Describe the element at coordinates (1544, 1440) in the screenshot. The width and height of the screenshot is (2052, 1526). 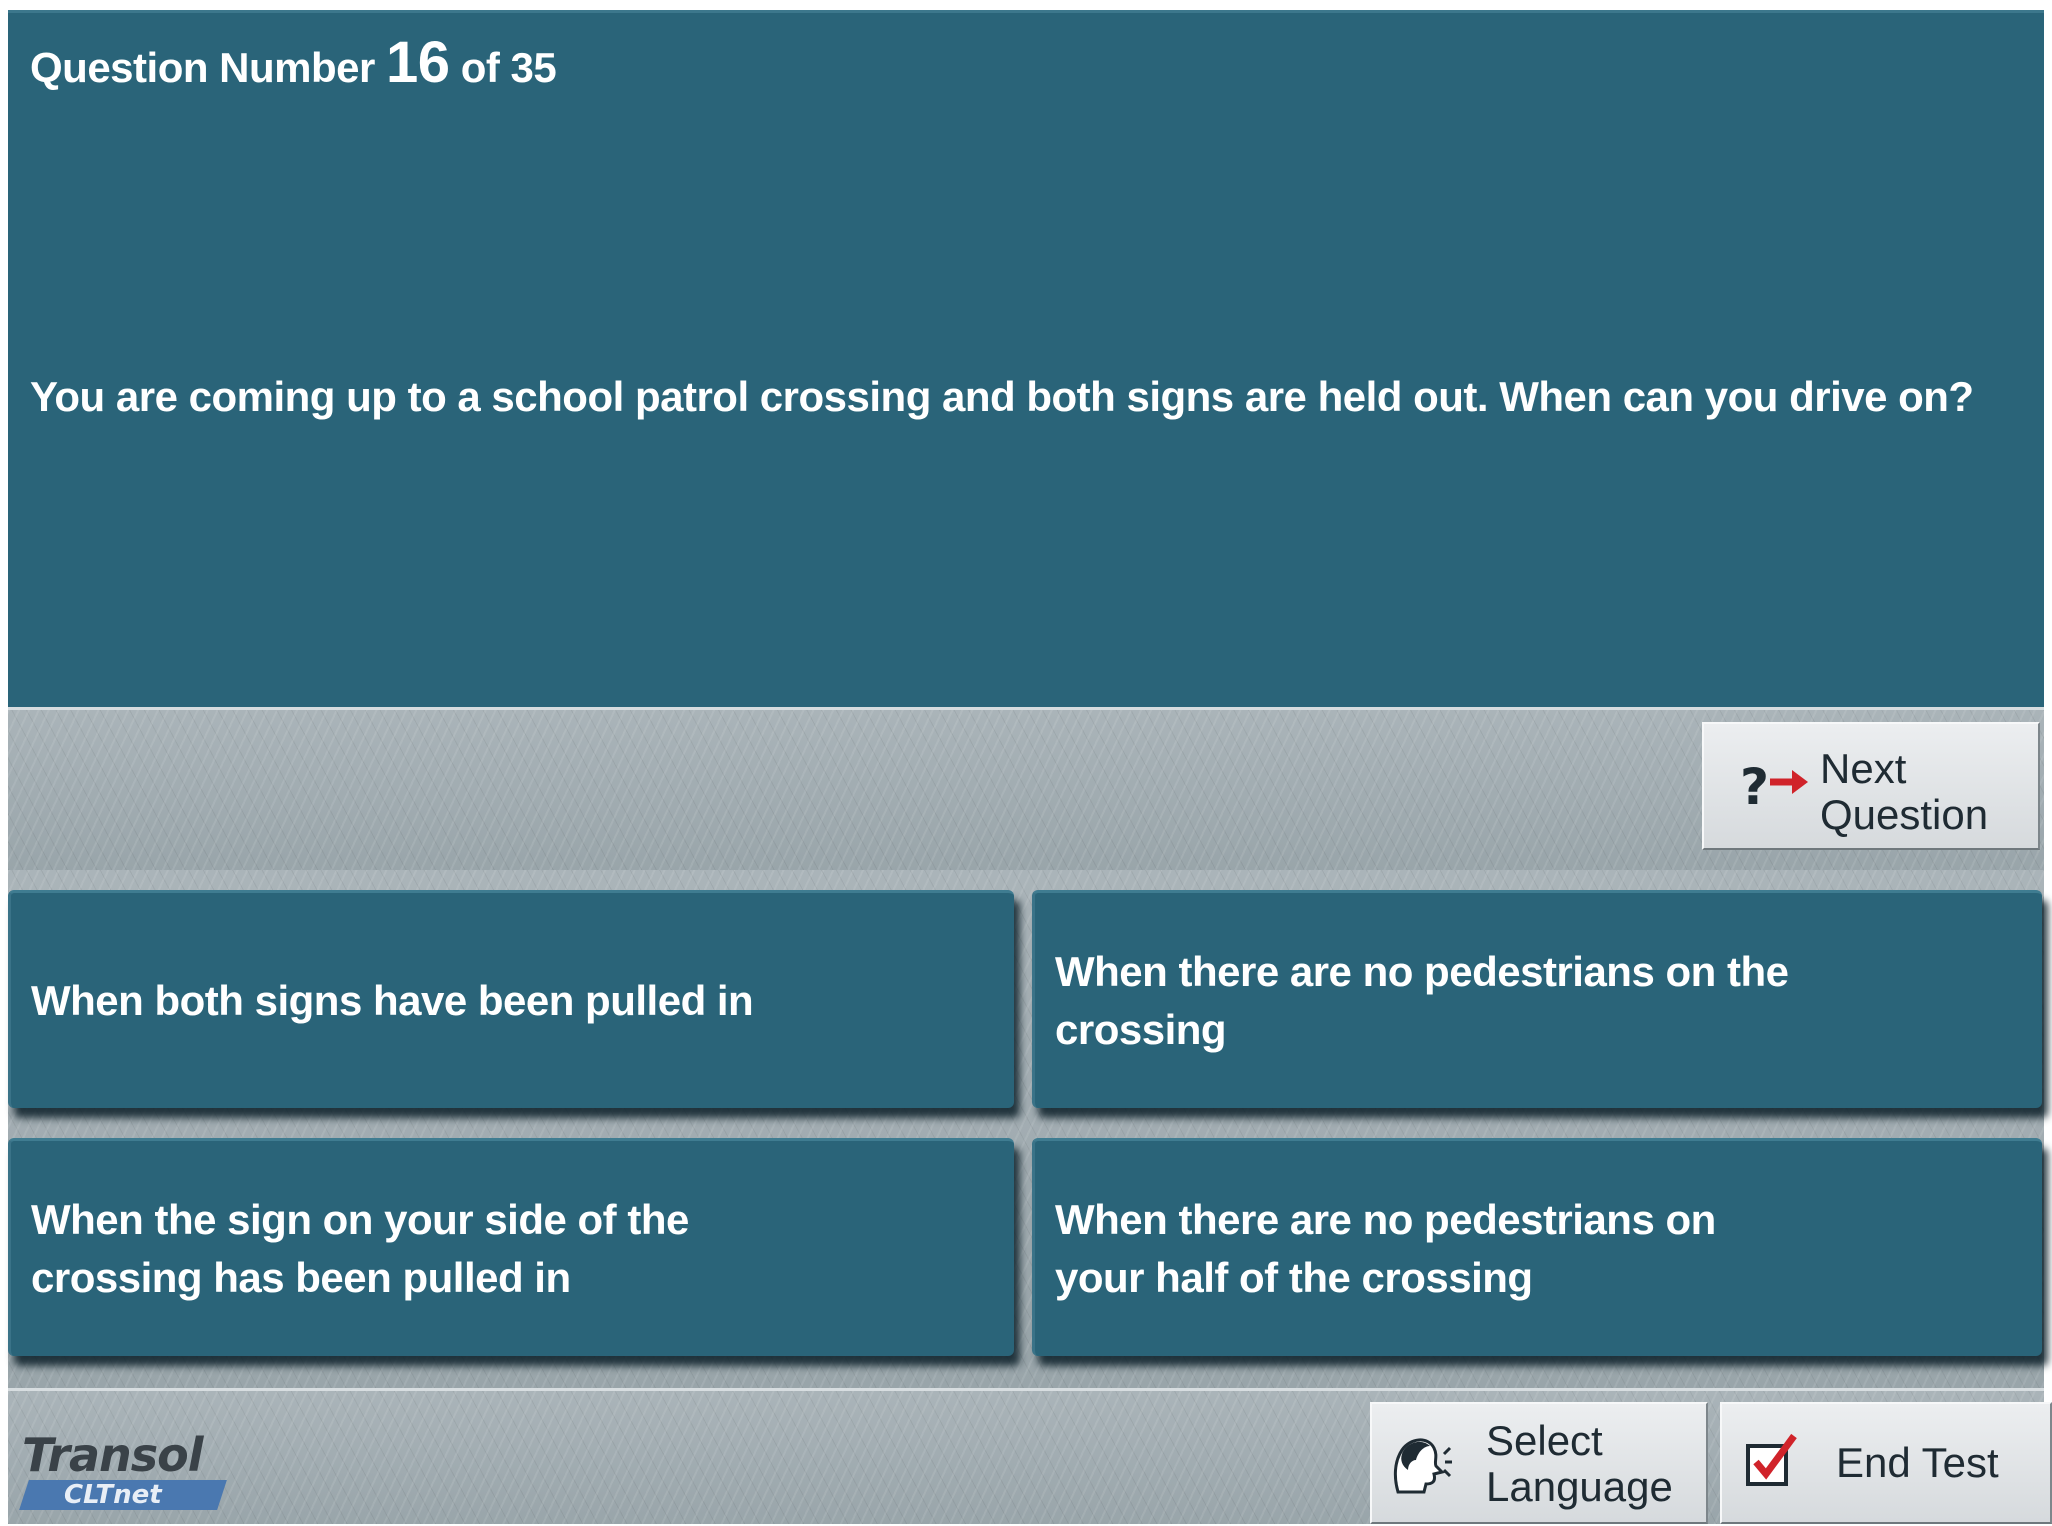
I see `select-language-label-line1: Select` at that location.